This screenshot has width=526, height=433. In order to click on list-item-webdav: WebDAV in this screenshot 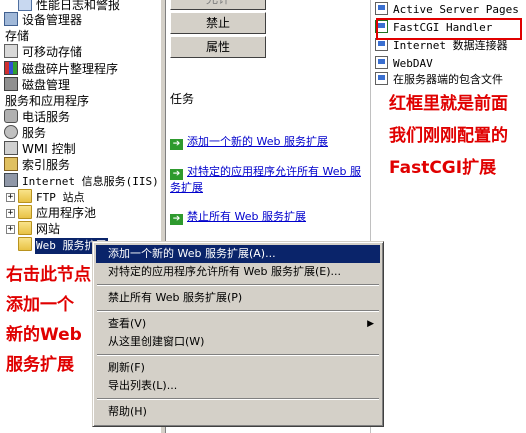, I will do `click(404, 64)`.